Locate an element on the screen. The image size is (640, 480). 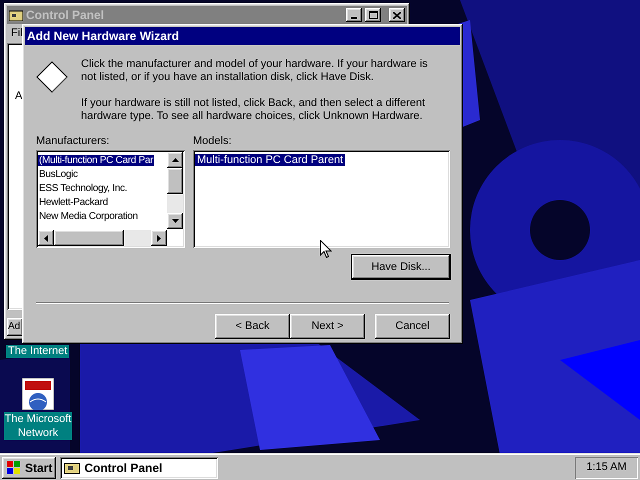
close-button is located at coordinates (397, 15).